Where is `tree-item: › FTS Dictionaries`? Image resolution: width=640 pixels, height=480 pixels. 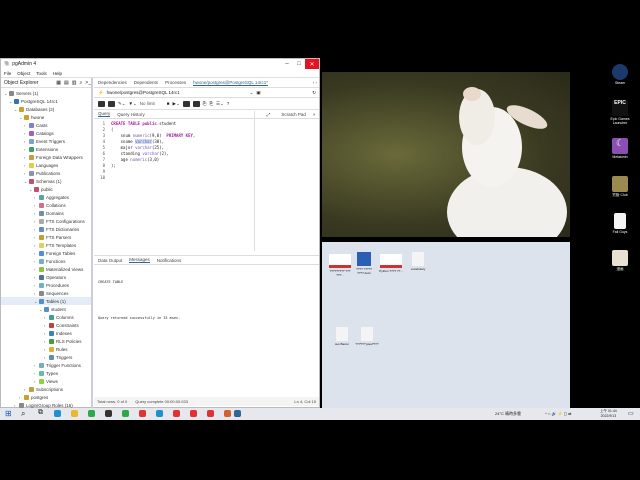 tree-item: › FTS Dictionaries is located at coordinates (46, 229).